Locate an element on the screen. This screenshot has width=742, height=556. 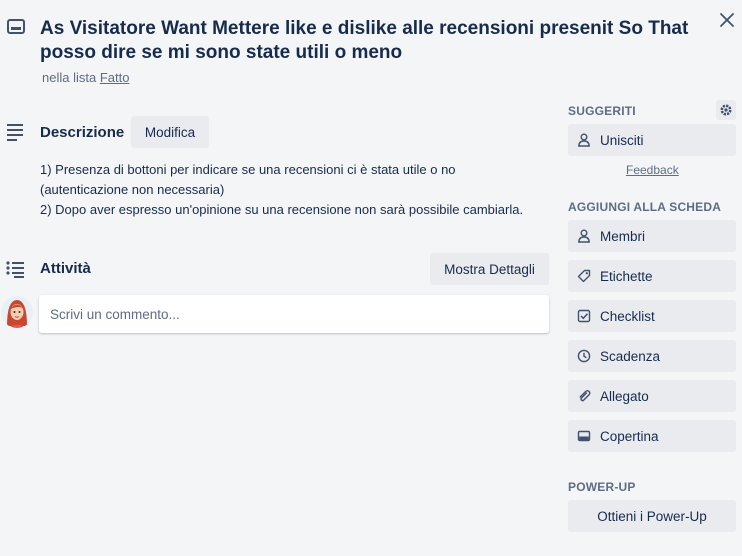
due-date-button: Scadenza is located at coordinates (652, 356).